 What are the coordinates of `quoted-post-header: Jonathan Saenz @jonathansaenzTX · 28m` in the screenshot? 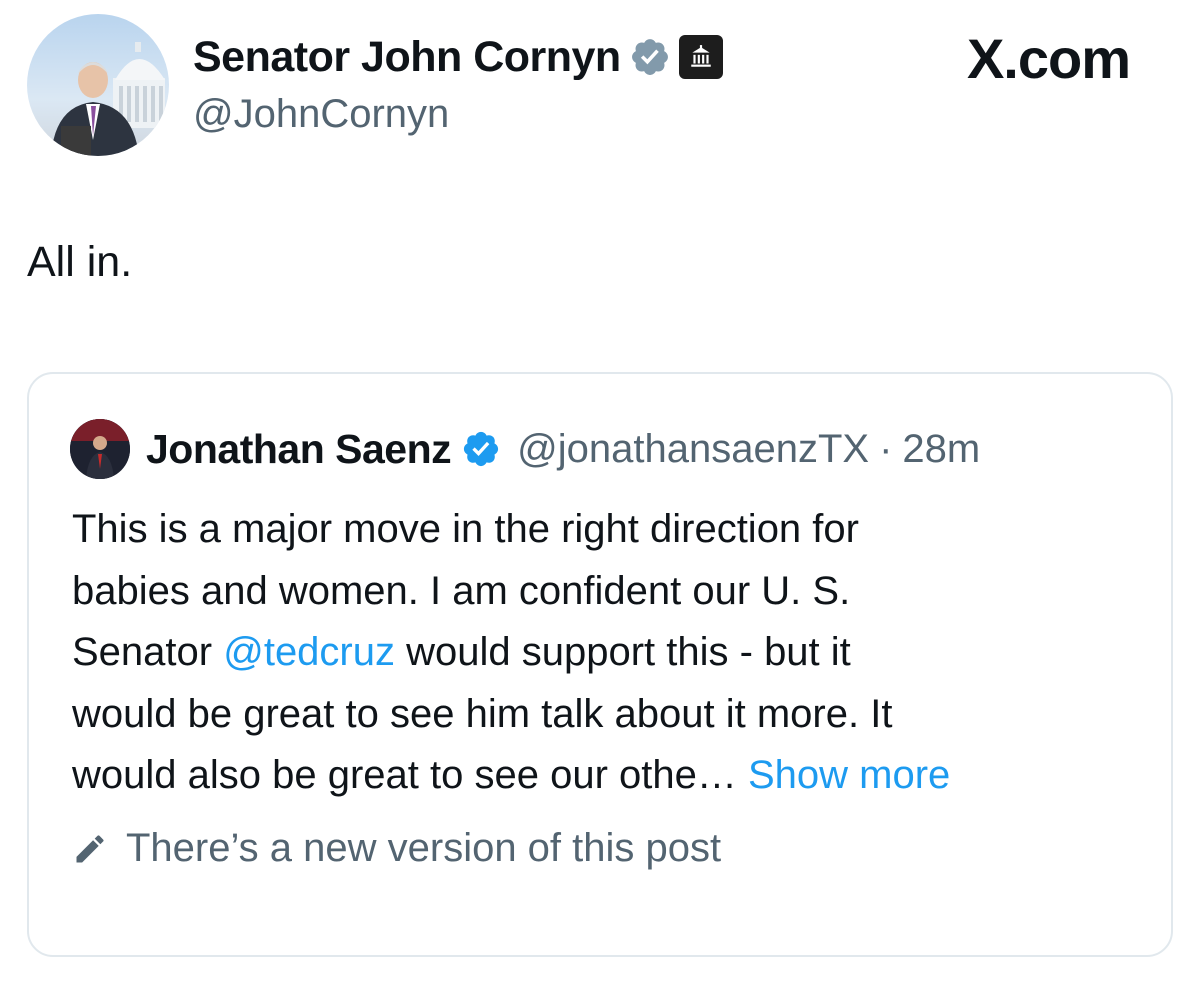 It's located at (563, 449).